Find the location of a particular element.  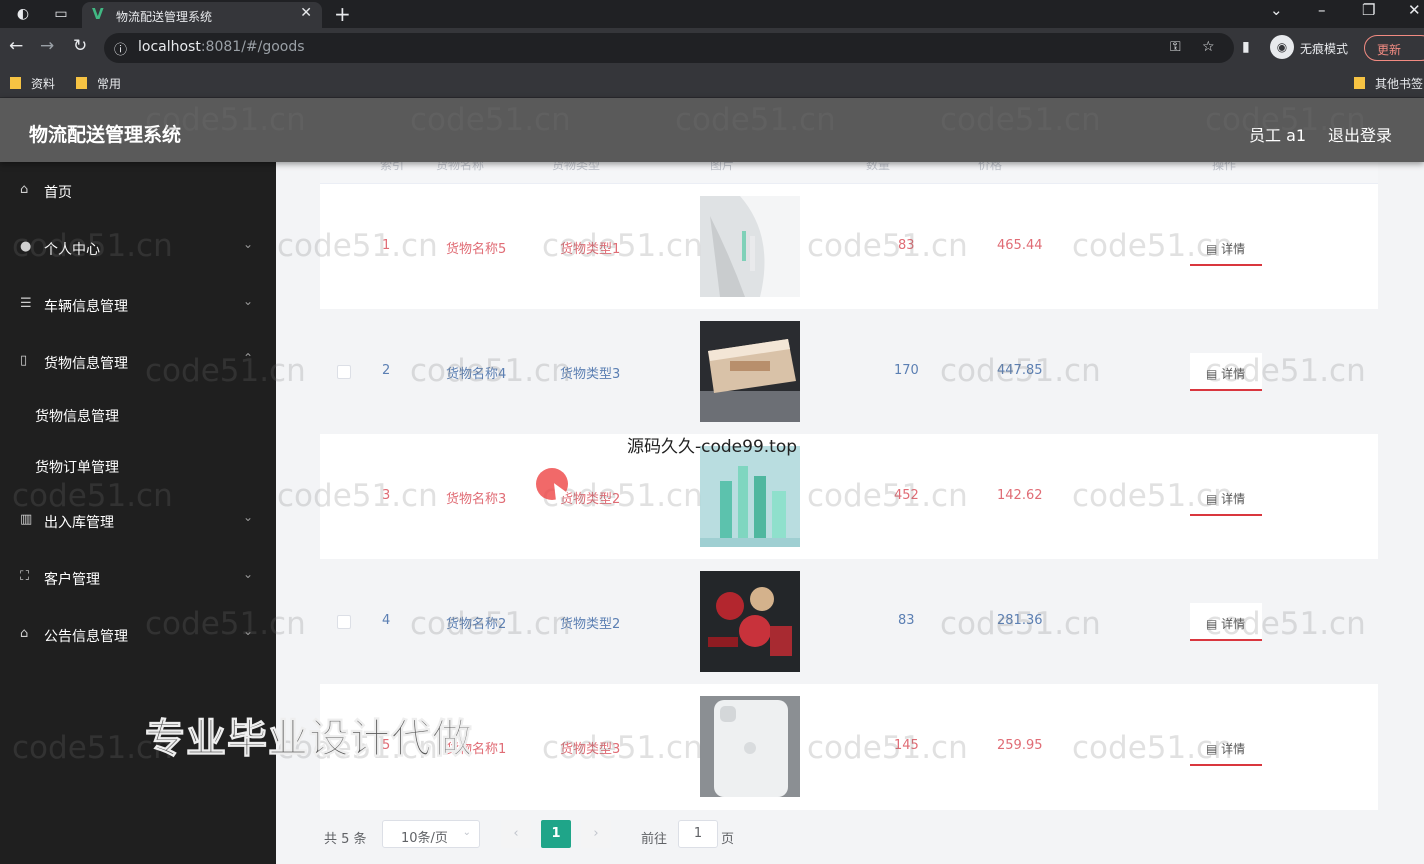

chevron-up-icon: ⌃ is located at coordinates (248, 358).